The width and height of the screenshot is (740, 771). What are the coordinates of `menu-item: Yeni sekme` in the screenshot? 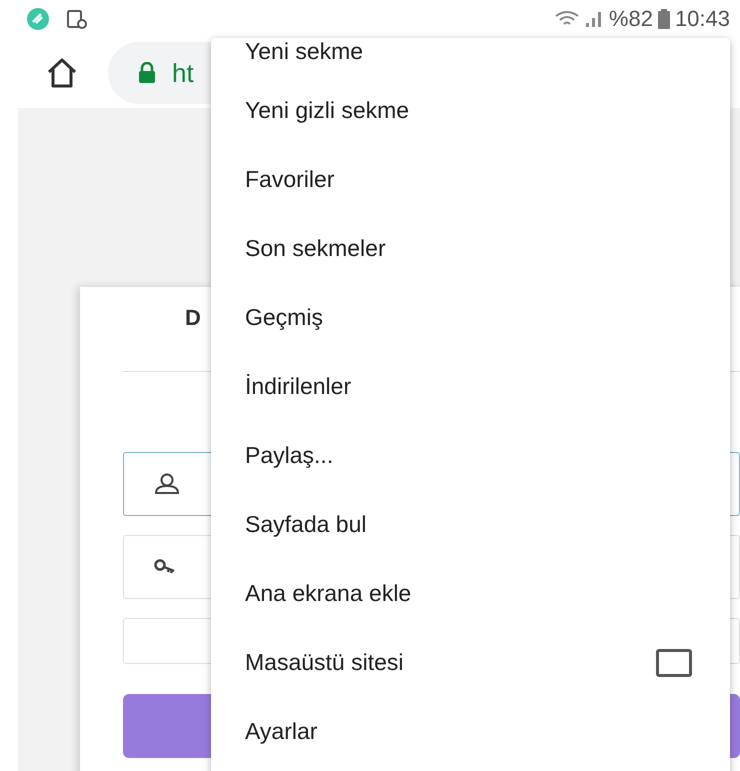 It's located at (470, 57).